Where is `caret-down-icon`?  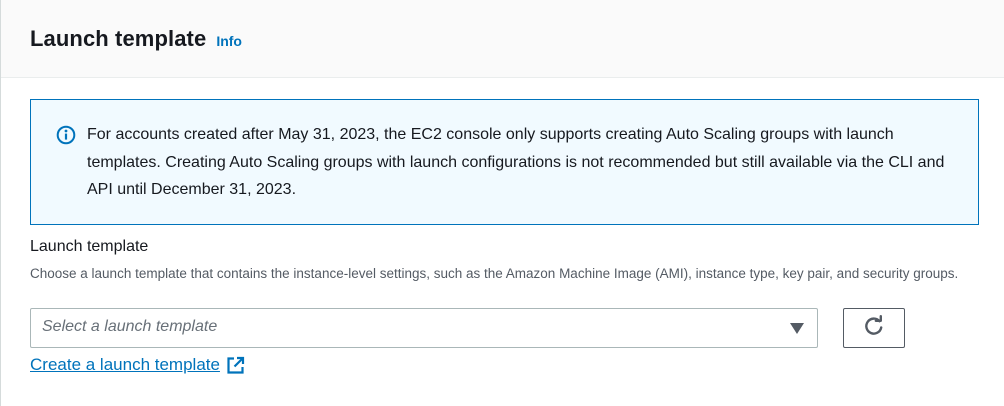 caret-down-icon is located at coordinates (797, 328).